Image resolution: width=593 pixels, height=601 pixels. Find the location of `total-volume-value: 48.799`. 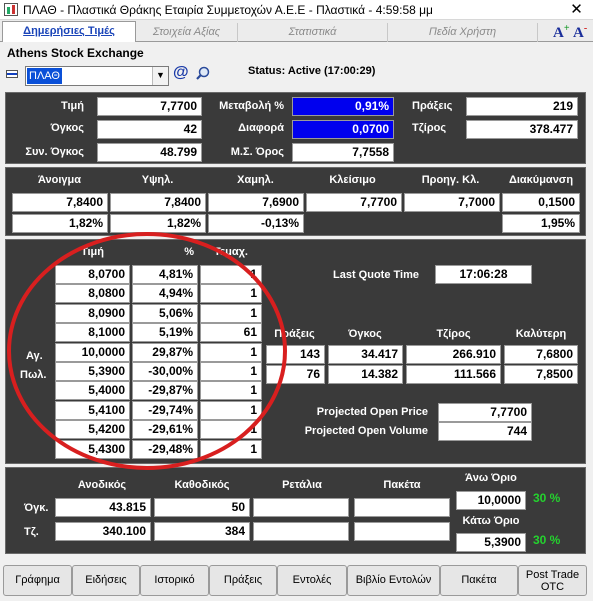

total-volume-value: 48.799 is located at coordinates (149, 152).